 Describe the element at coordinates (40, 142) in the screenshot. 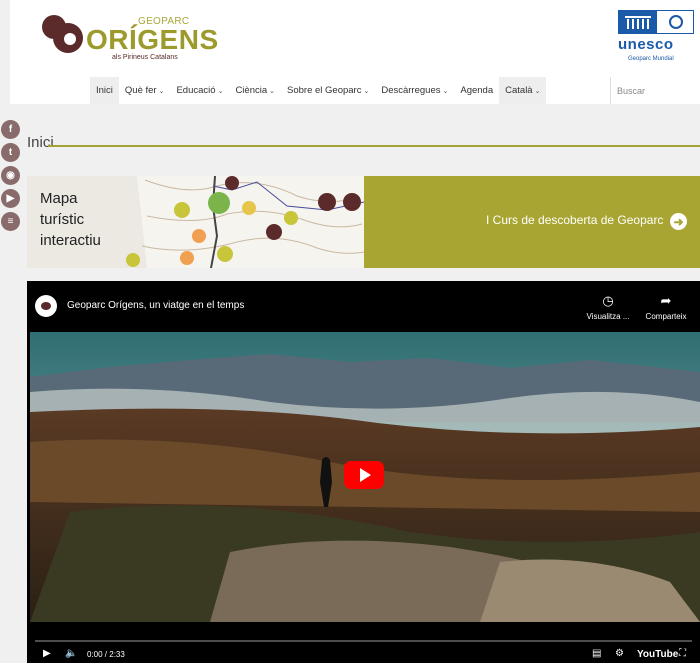

I see `page-title: Inici` at that location.